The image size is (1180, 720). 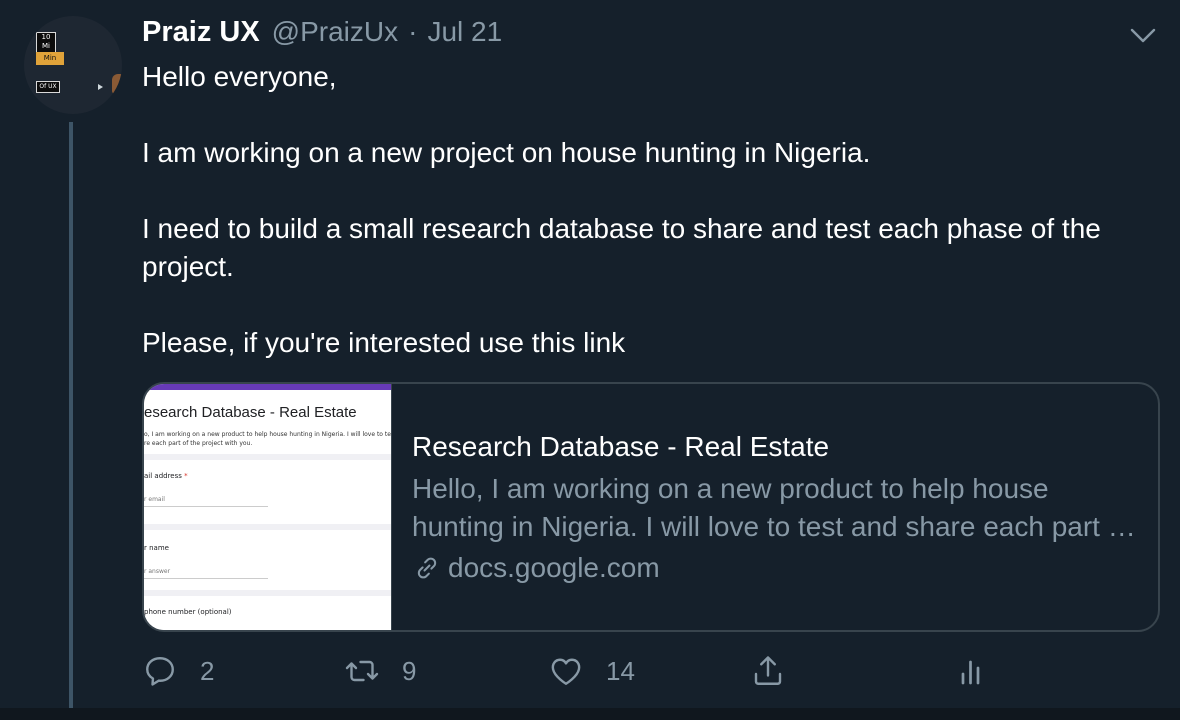 What do you see at coordinates (267, 560) in the screenshot?
I see `form-field-panel: r name r answer` at bounding box center [267, 560].